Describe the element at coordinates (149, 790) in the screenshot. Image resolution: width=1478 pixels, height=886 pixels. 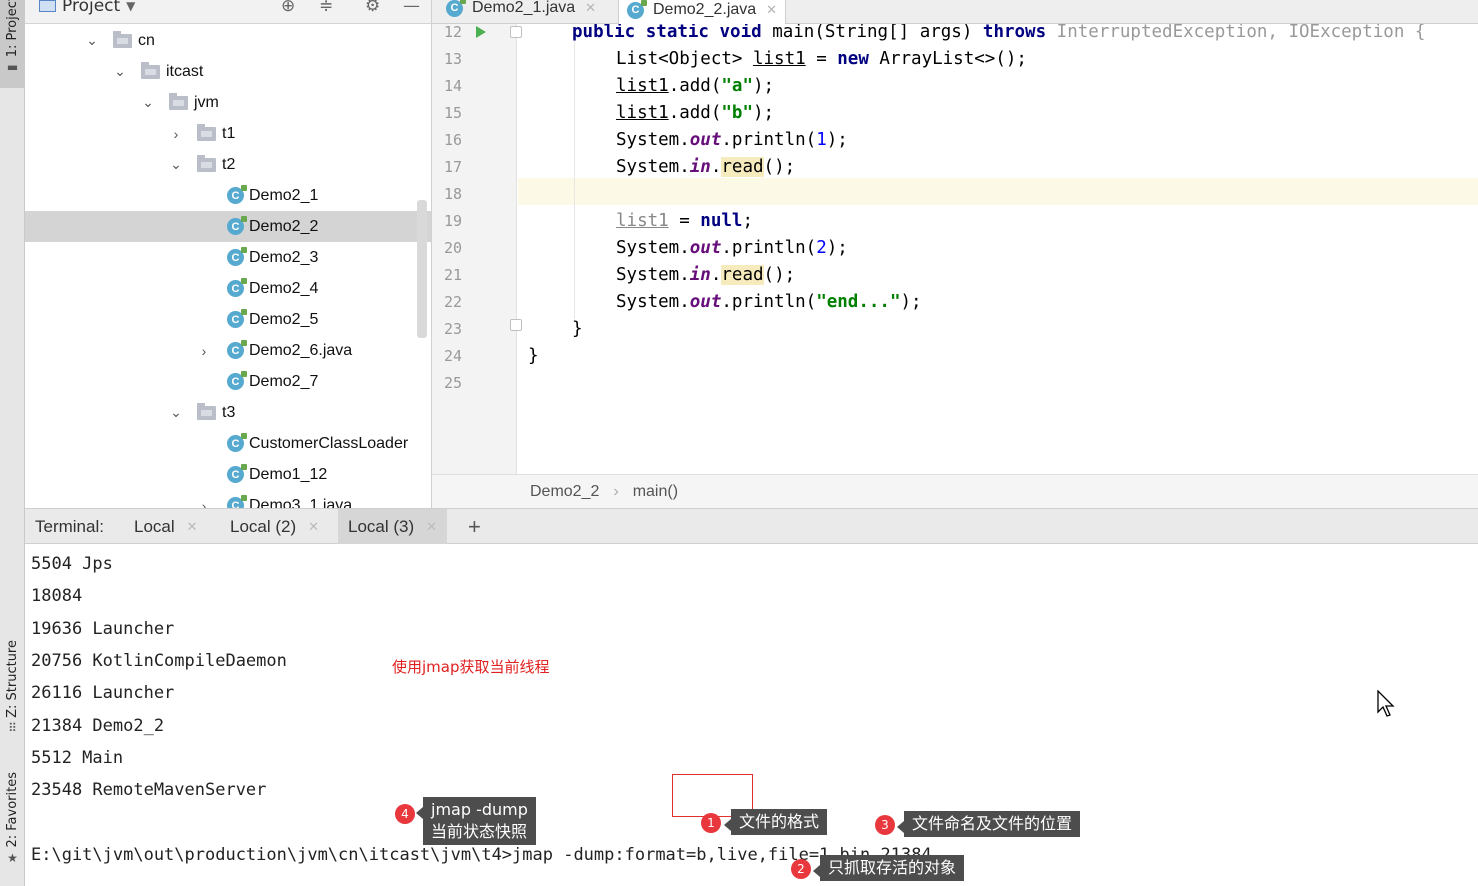
I see `terminal-line: 23548 RemoteMavenServer` at that location.